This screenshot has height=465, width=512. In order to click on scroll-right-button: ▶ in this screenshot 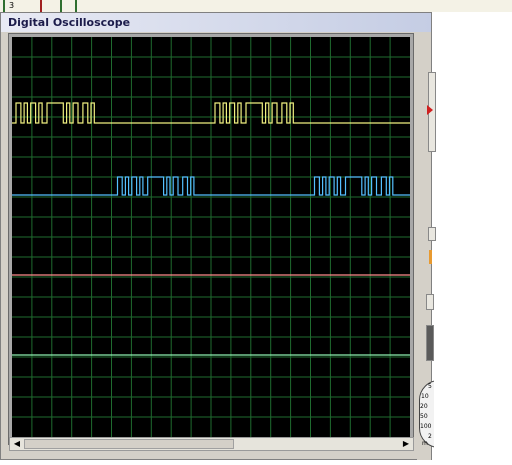, I will do `click(406, 444)`.